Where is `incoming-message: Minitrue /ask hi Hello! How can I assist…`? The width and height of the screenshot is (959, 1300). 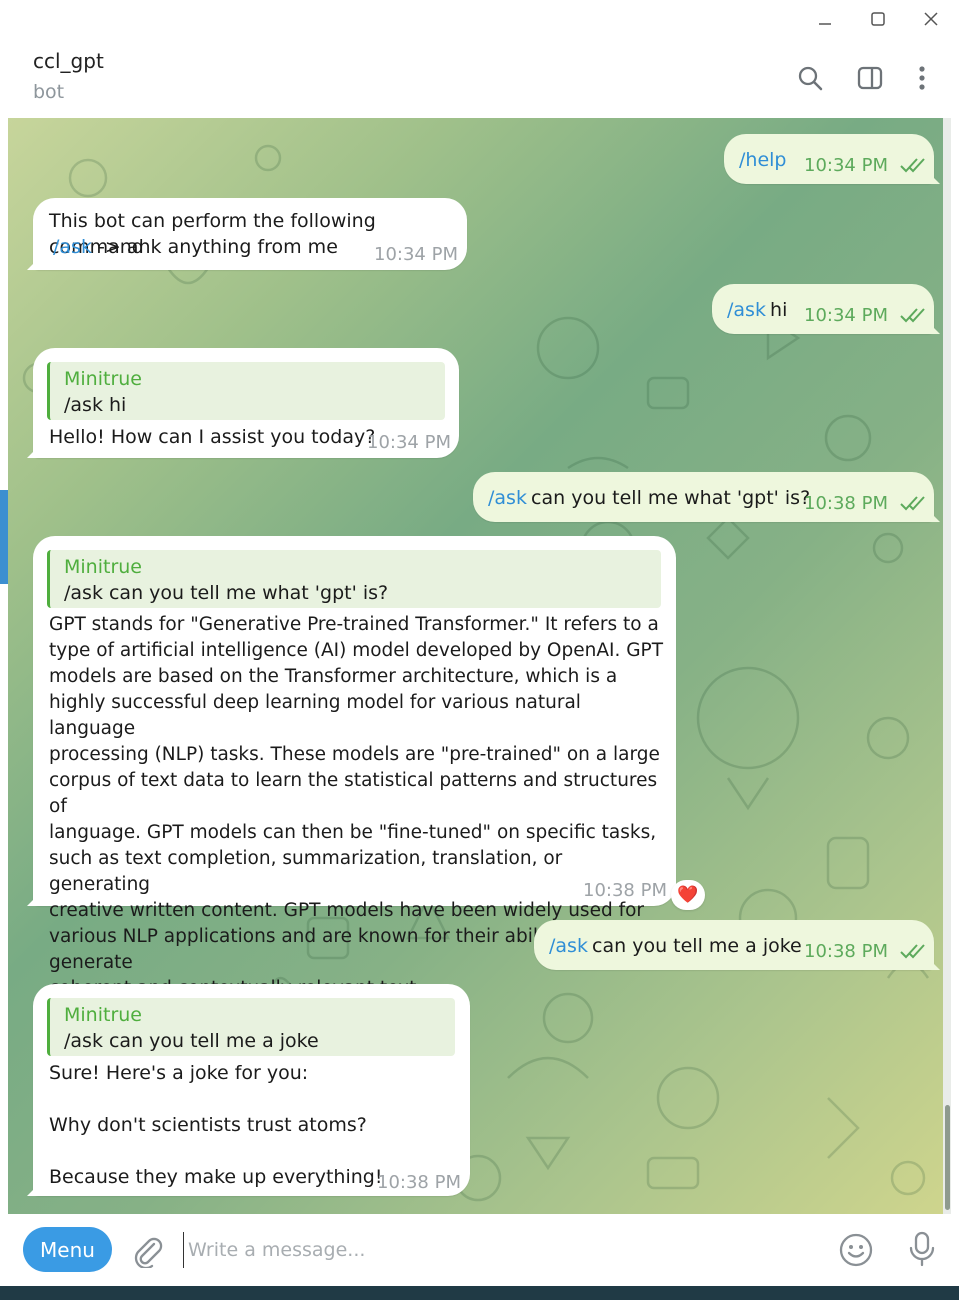
incoming-message: Minitrue /ask hi Hello! How can I assist… is located at coordinates (243, 403).